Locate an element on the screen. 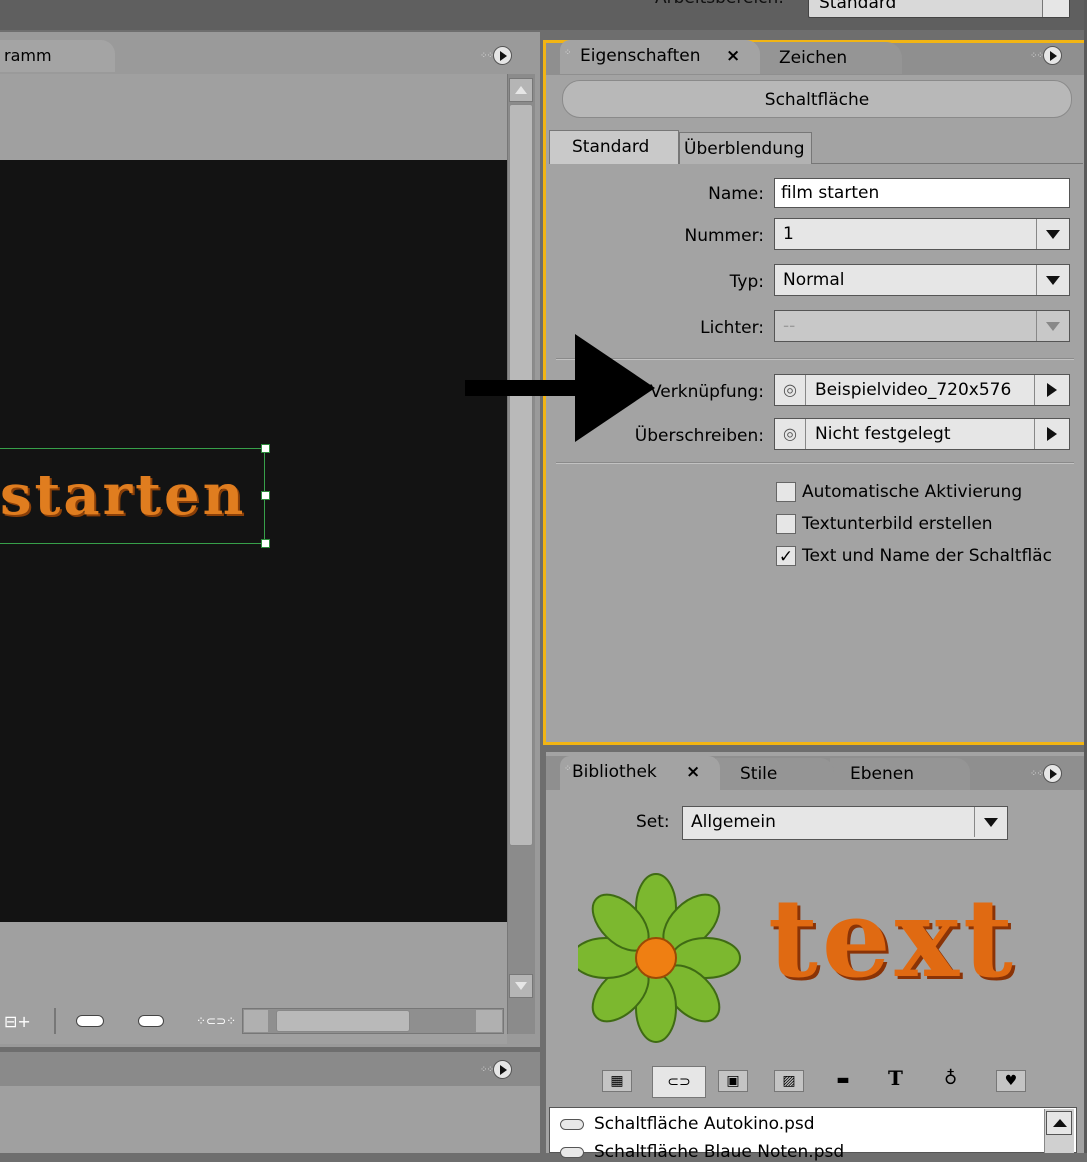  library-panel-menu-button: ⁘⁘ is located at coordinates (1046, 774).